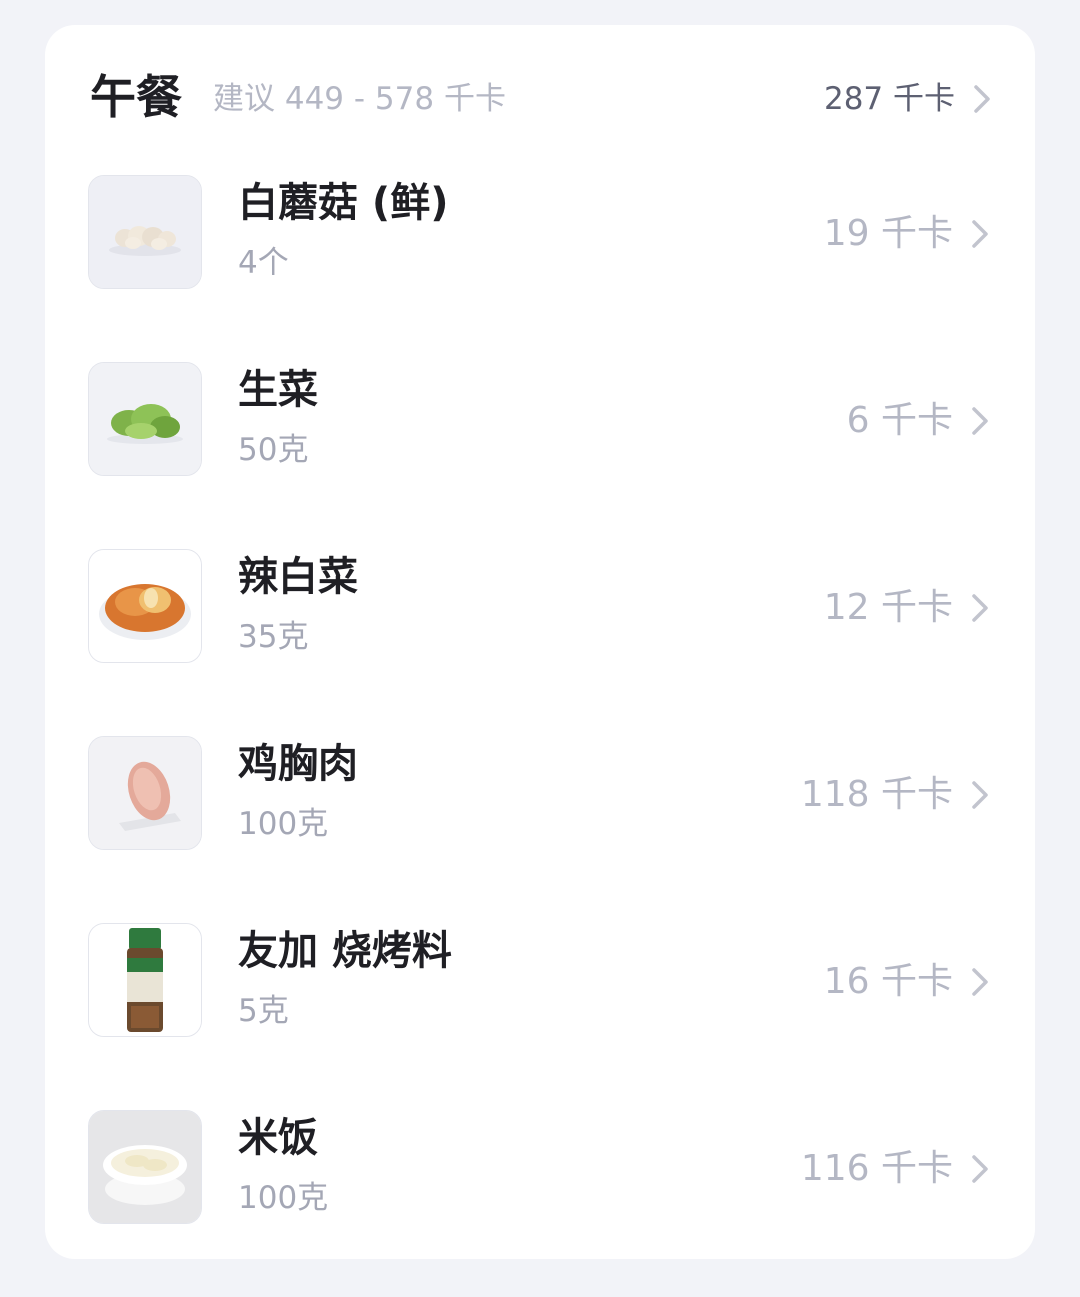 This screenshot has width=1080, height=1297. What do you see at coordinates (888, 607) in the screenshot?
I see `food-kcal: 12 千卡` at bounding box center [888, 607].